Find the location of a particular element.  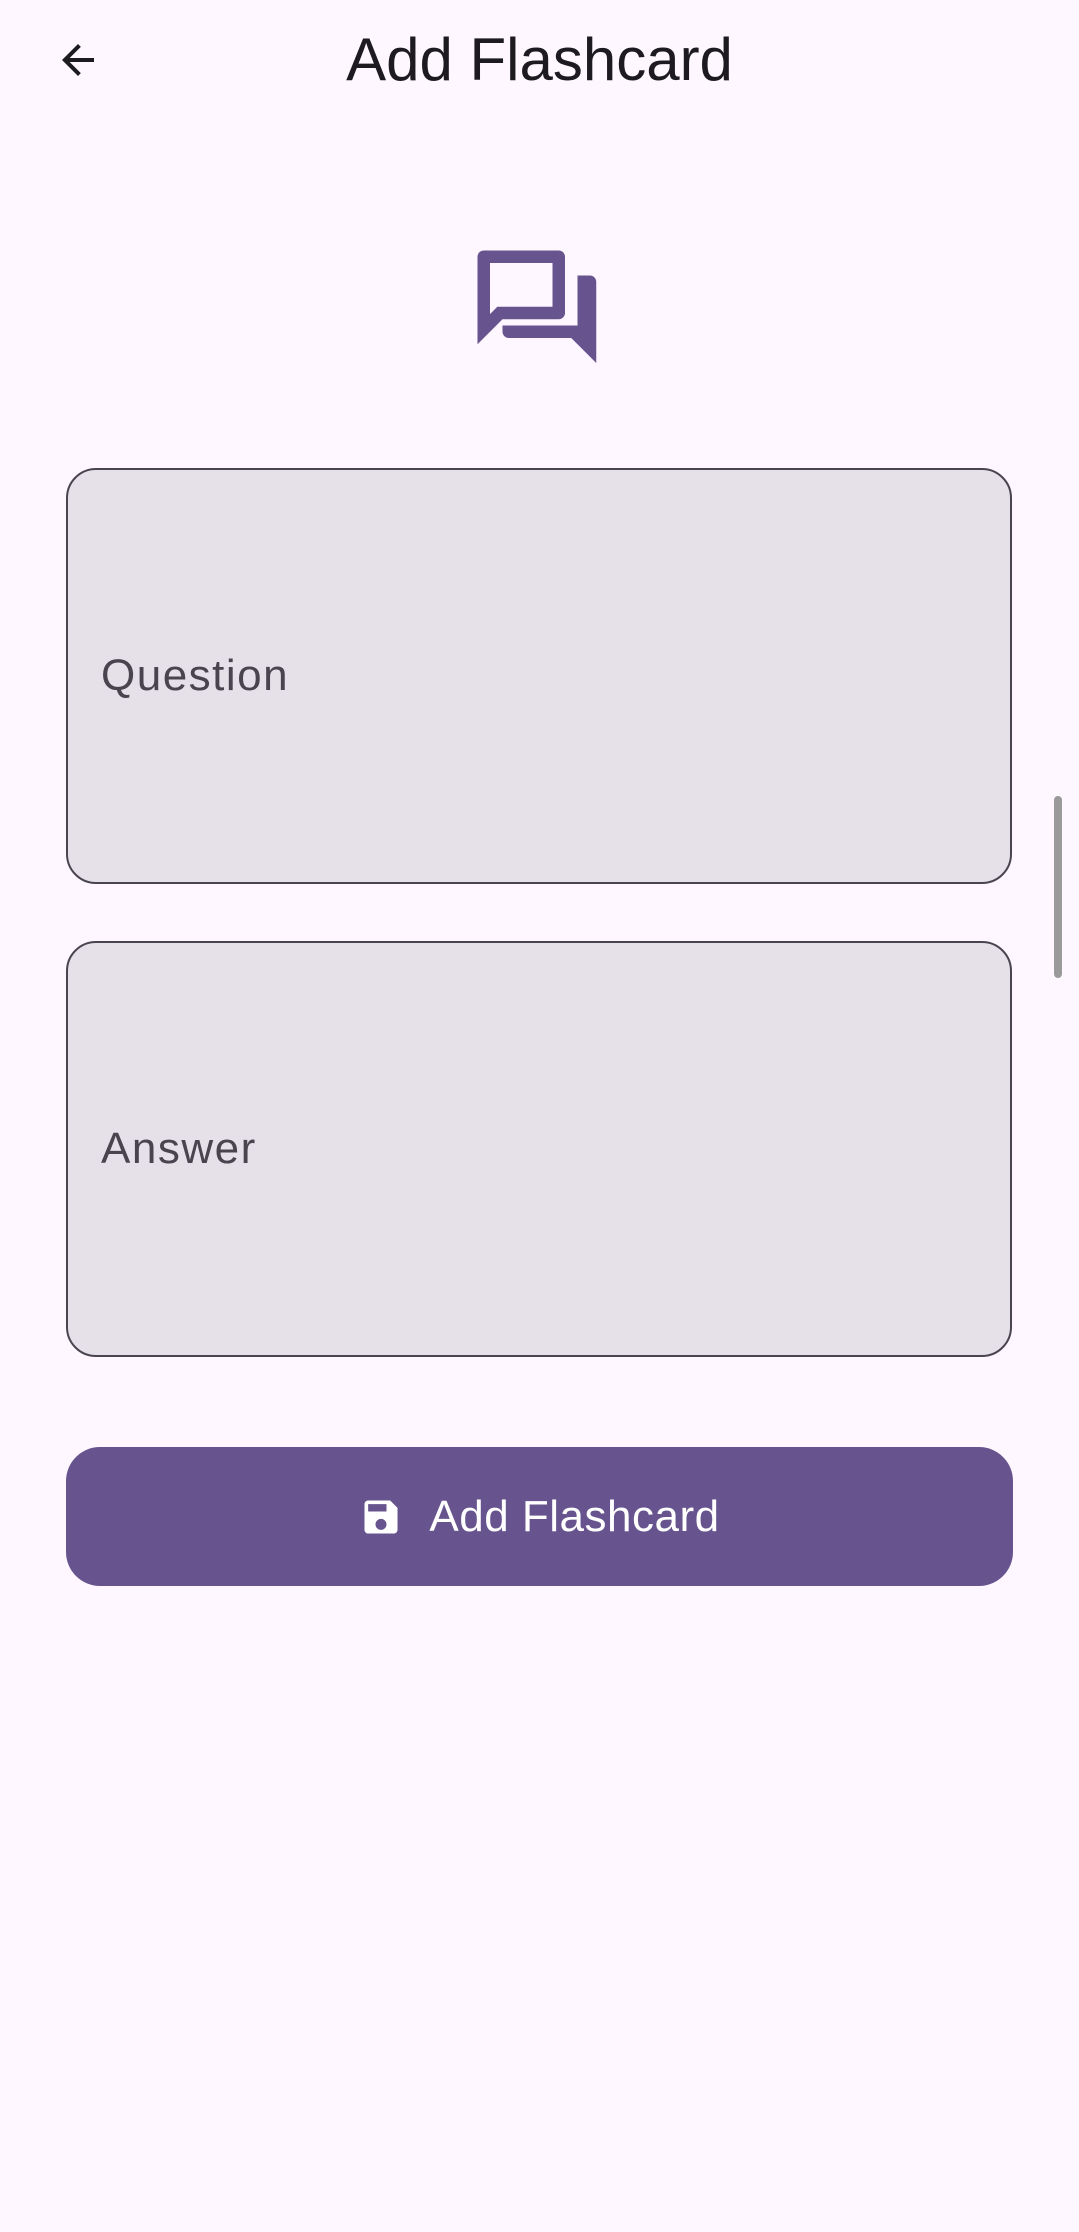

scrollbar-thumb is located at coordinates (1058, 887).